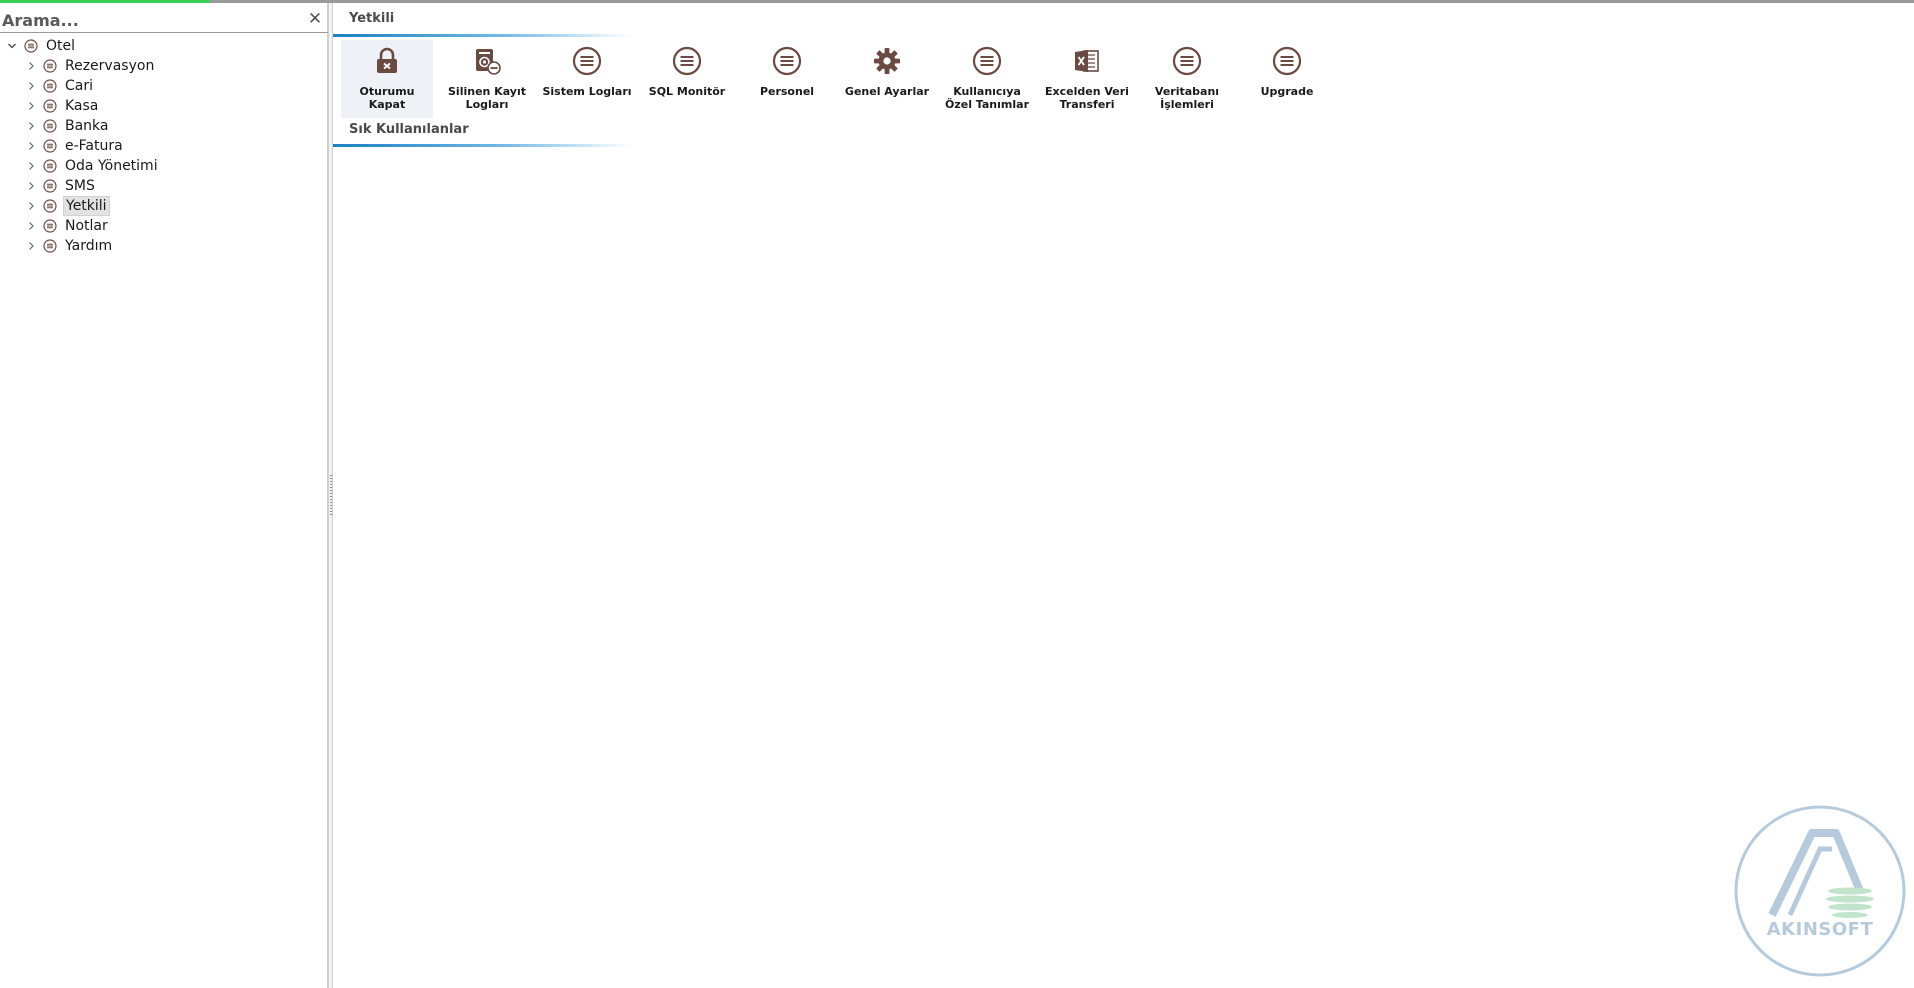 Image resolution: width=1914 pixels, height=988 pixels. What do you see at coordinates (152, 20) in the screenshot?
I see `search-input` at bounding box center [152, 20].